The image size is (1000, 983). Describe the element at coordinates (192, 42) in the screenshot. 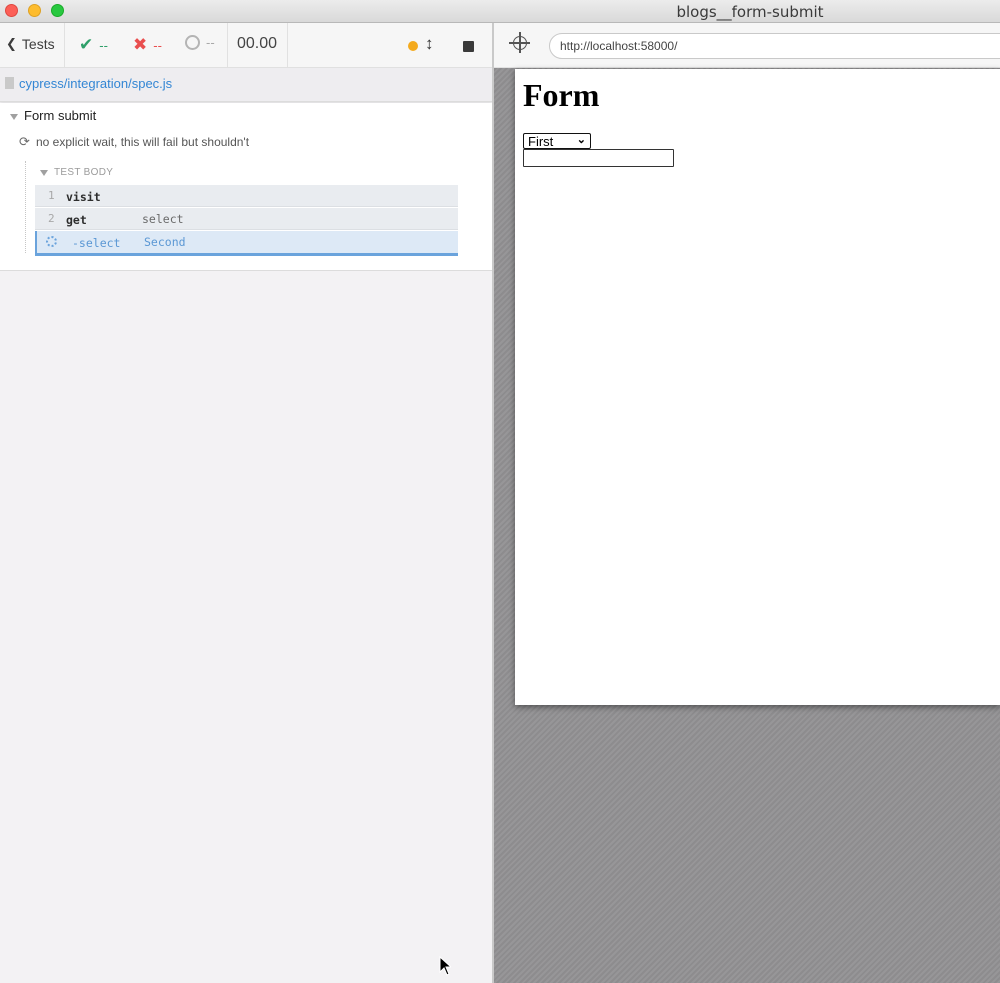

I see `circle-icon` at that location.